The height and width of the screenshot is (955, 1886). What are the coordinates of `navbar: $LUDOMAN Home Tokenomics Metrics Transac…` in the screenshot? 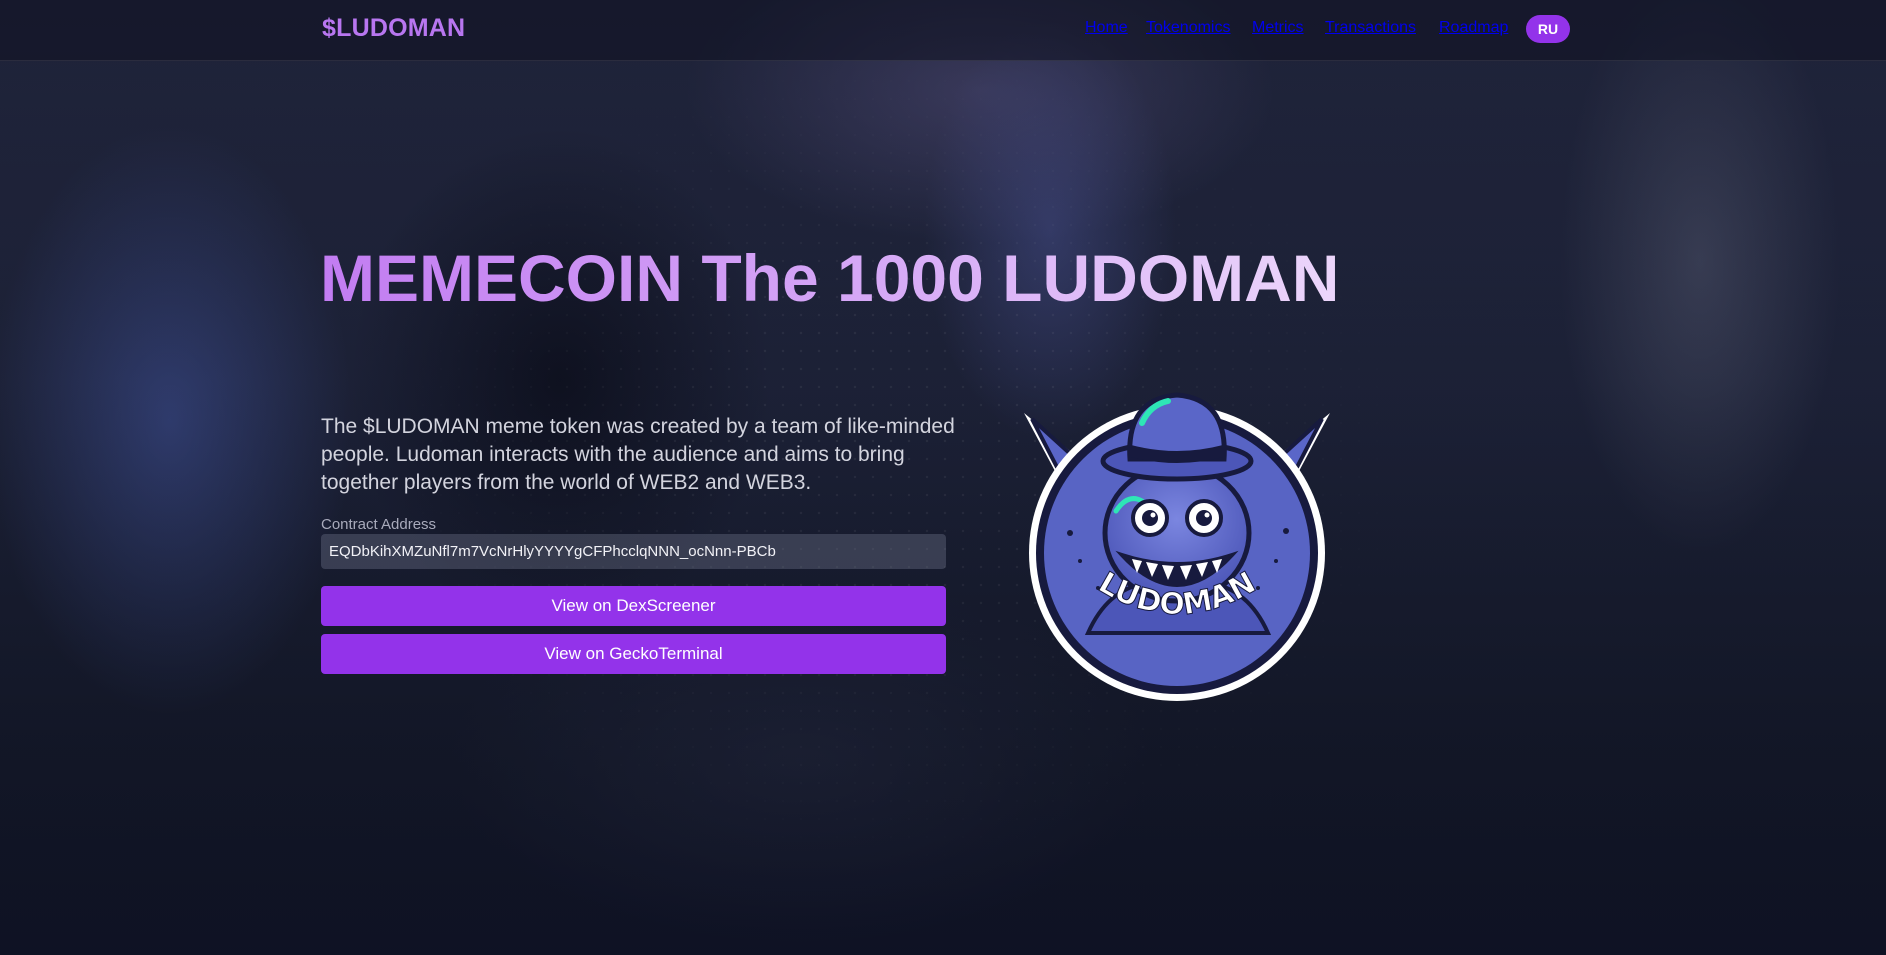 It's located at (943, 30).